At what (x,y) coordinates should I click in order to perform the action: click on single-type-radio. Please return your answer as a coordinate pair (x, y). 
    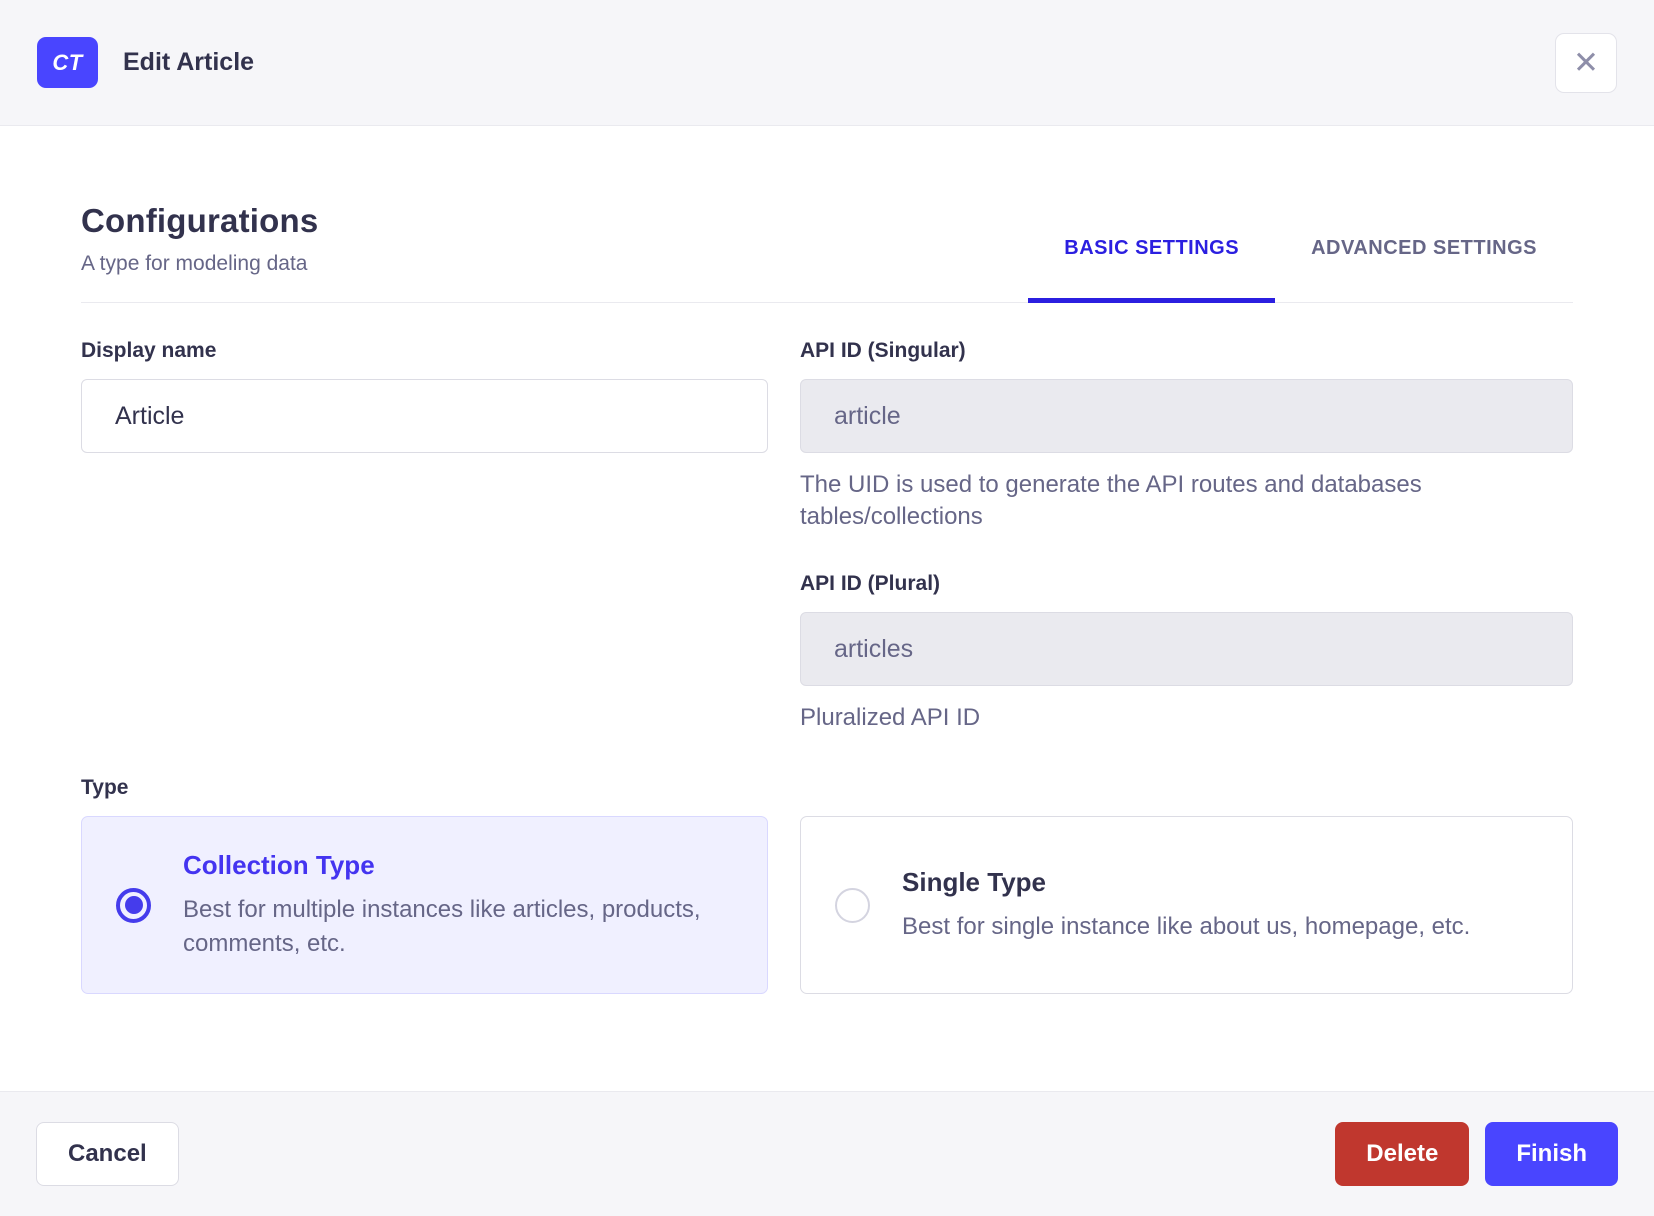
    Looking at the image, I should click on (852, 905).